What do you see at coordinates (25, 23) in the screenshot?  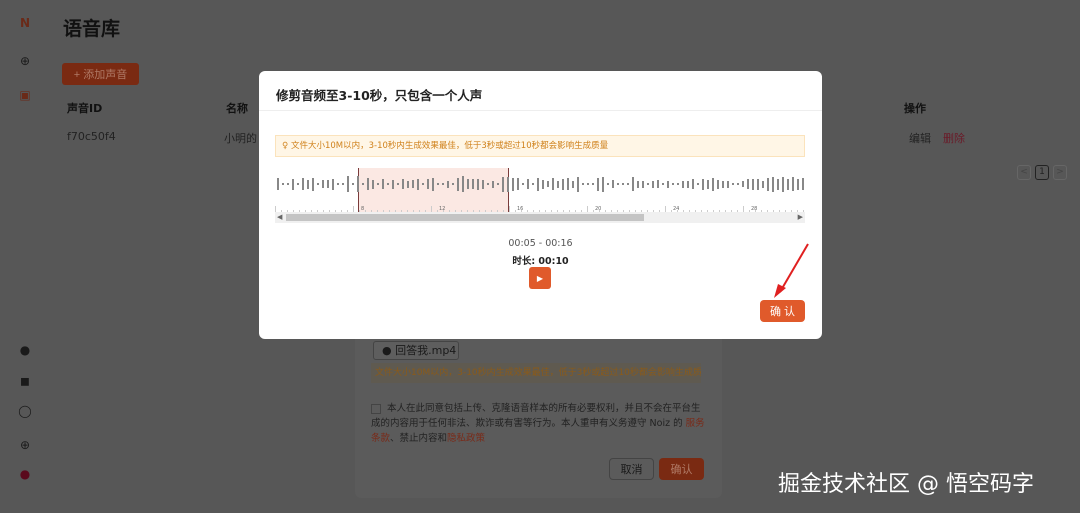 I see `logo-icon: N` at bounding box center [25, 23].